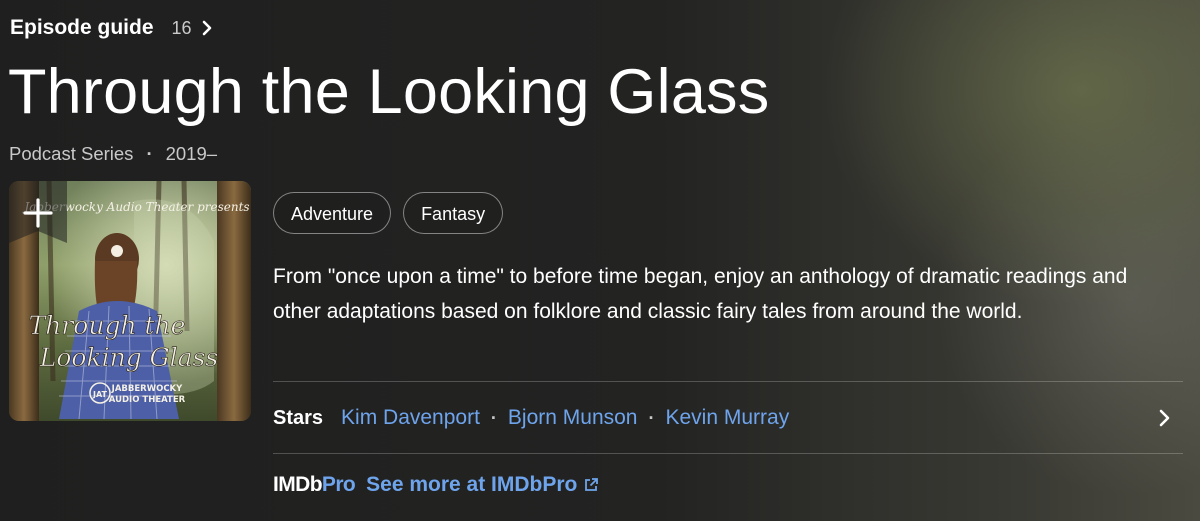  Describe the element at coordinates (298, 417) in the screenshot. I see `stars-label: Stars` at that location.